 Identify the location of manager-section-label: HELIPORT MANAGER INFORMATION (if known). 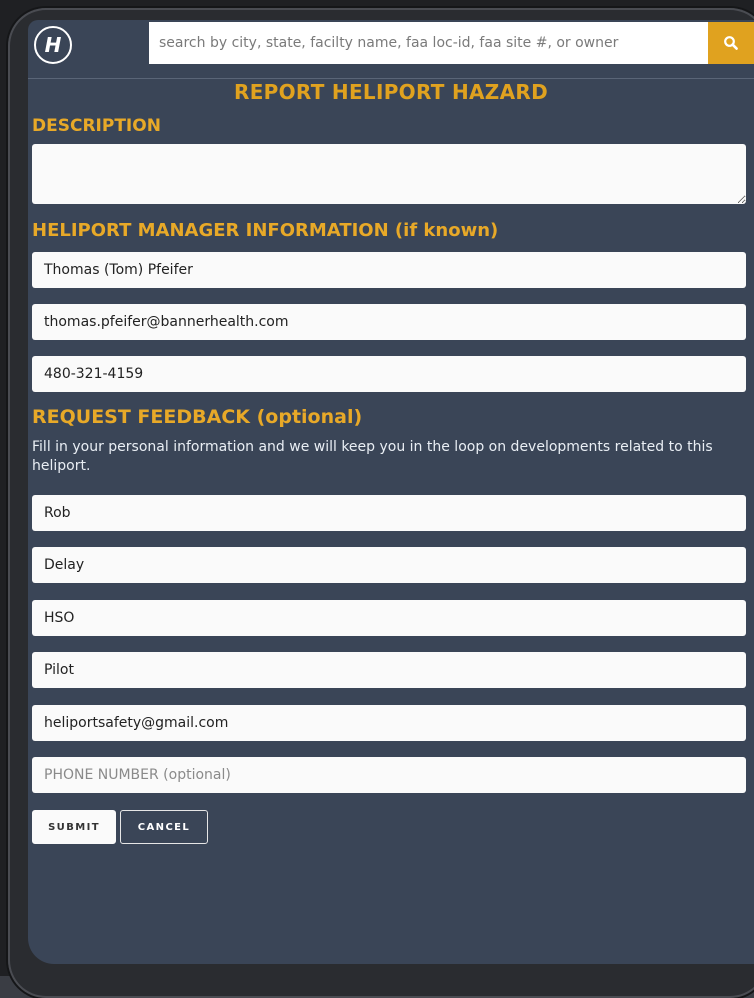
(265, 230).